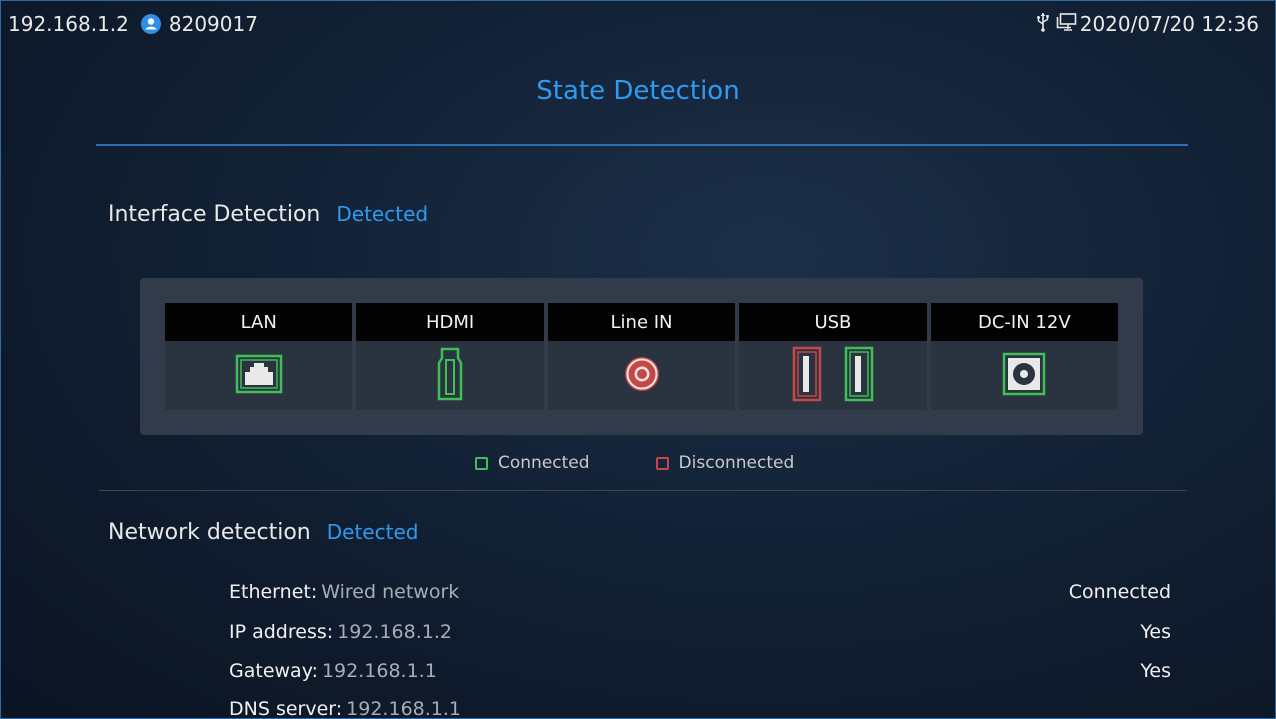 The width and height of the screenshot is (1276, 719). Describe the element at coordinates (1169, 24) in the screenshot. I see `datetime: 2020/07/20 12:36` at that location.